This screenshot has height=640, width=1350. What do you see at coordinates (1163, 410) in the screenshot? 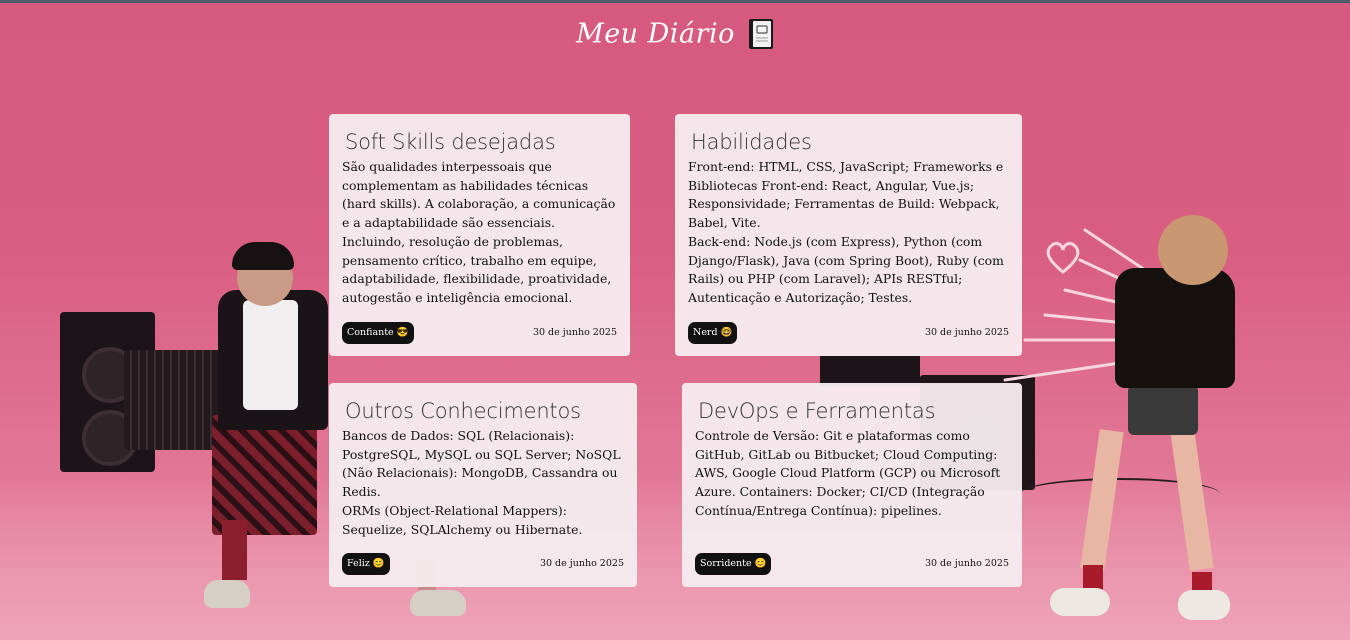
I see `person-right-shorts` at bounding box center [1163, 410].